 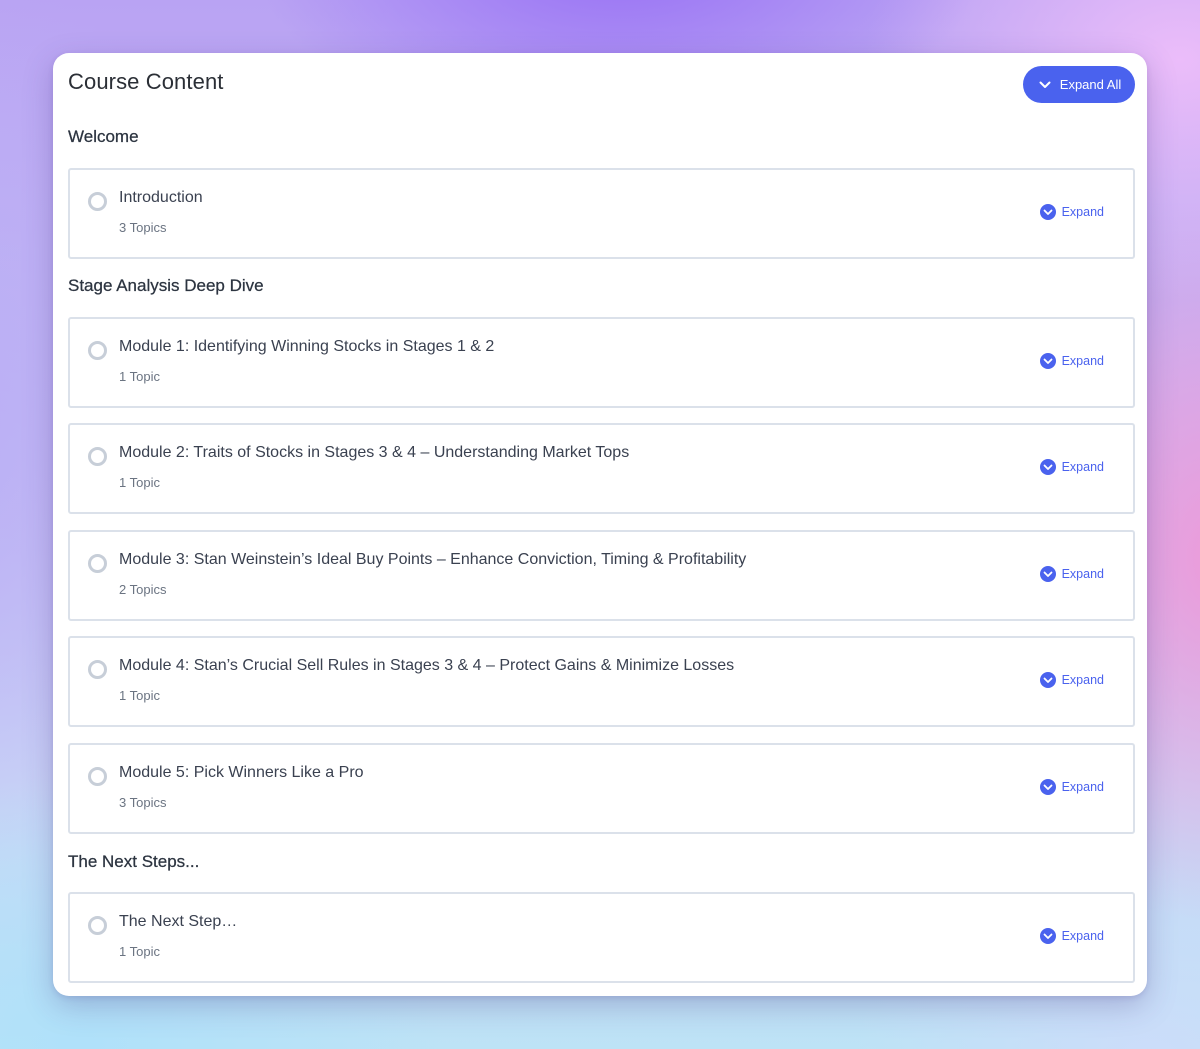 I want to click on lesson-title: Introduction, so click(x=161, y=198).